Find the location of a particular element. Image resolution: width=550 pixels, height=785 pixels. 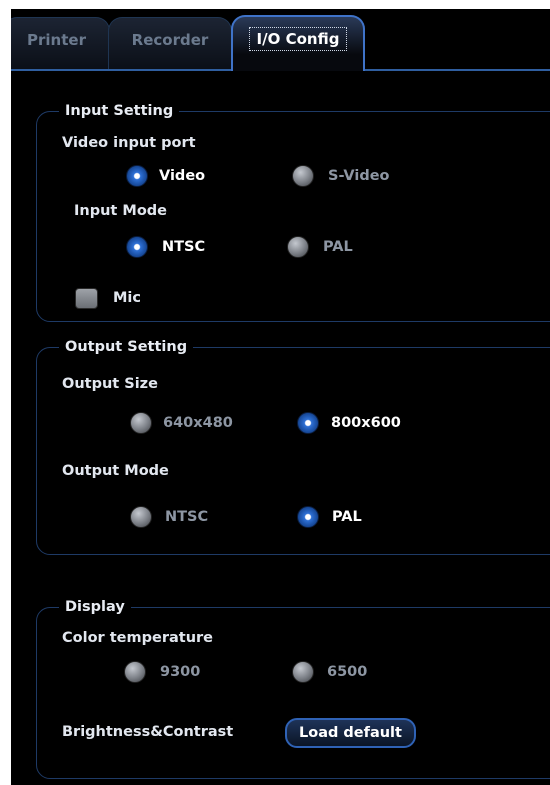

mic-checkbox is located at coordinates (86, 298).